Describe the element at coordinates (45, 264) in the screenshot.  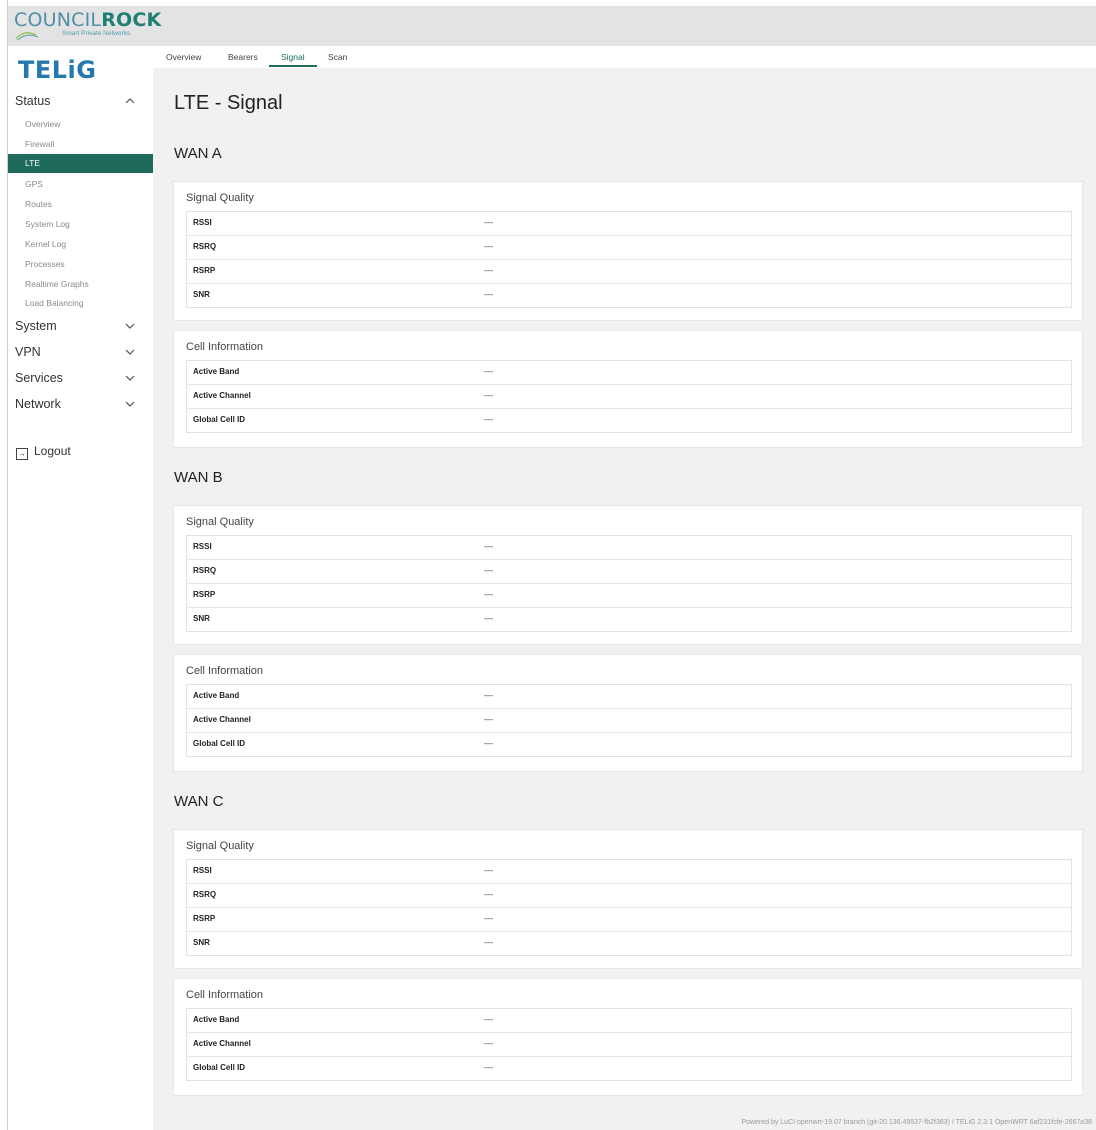
I see `nav-item-processes: Processes` at that location.